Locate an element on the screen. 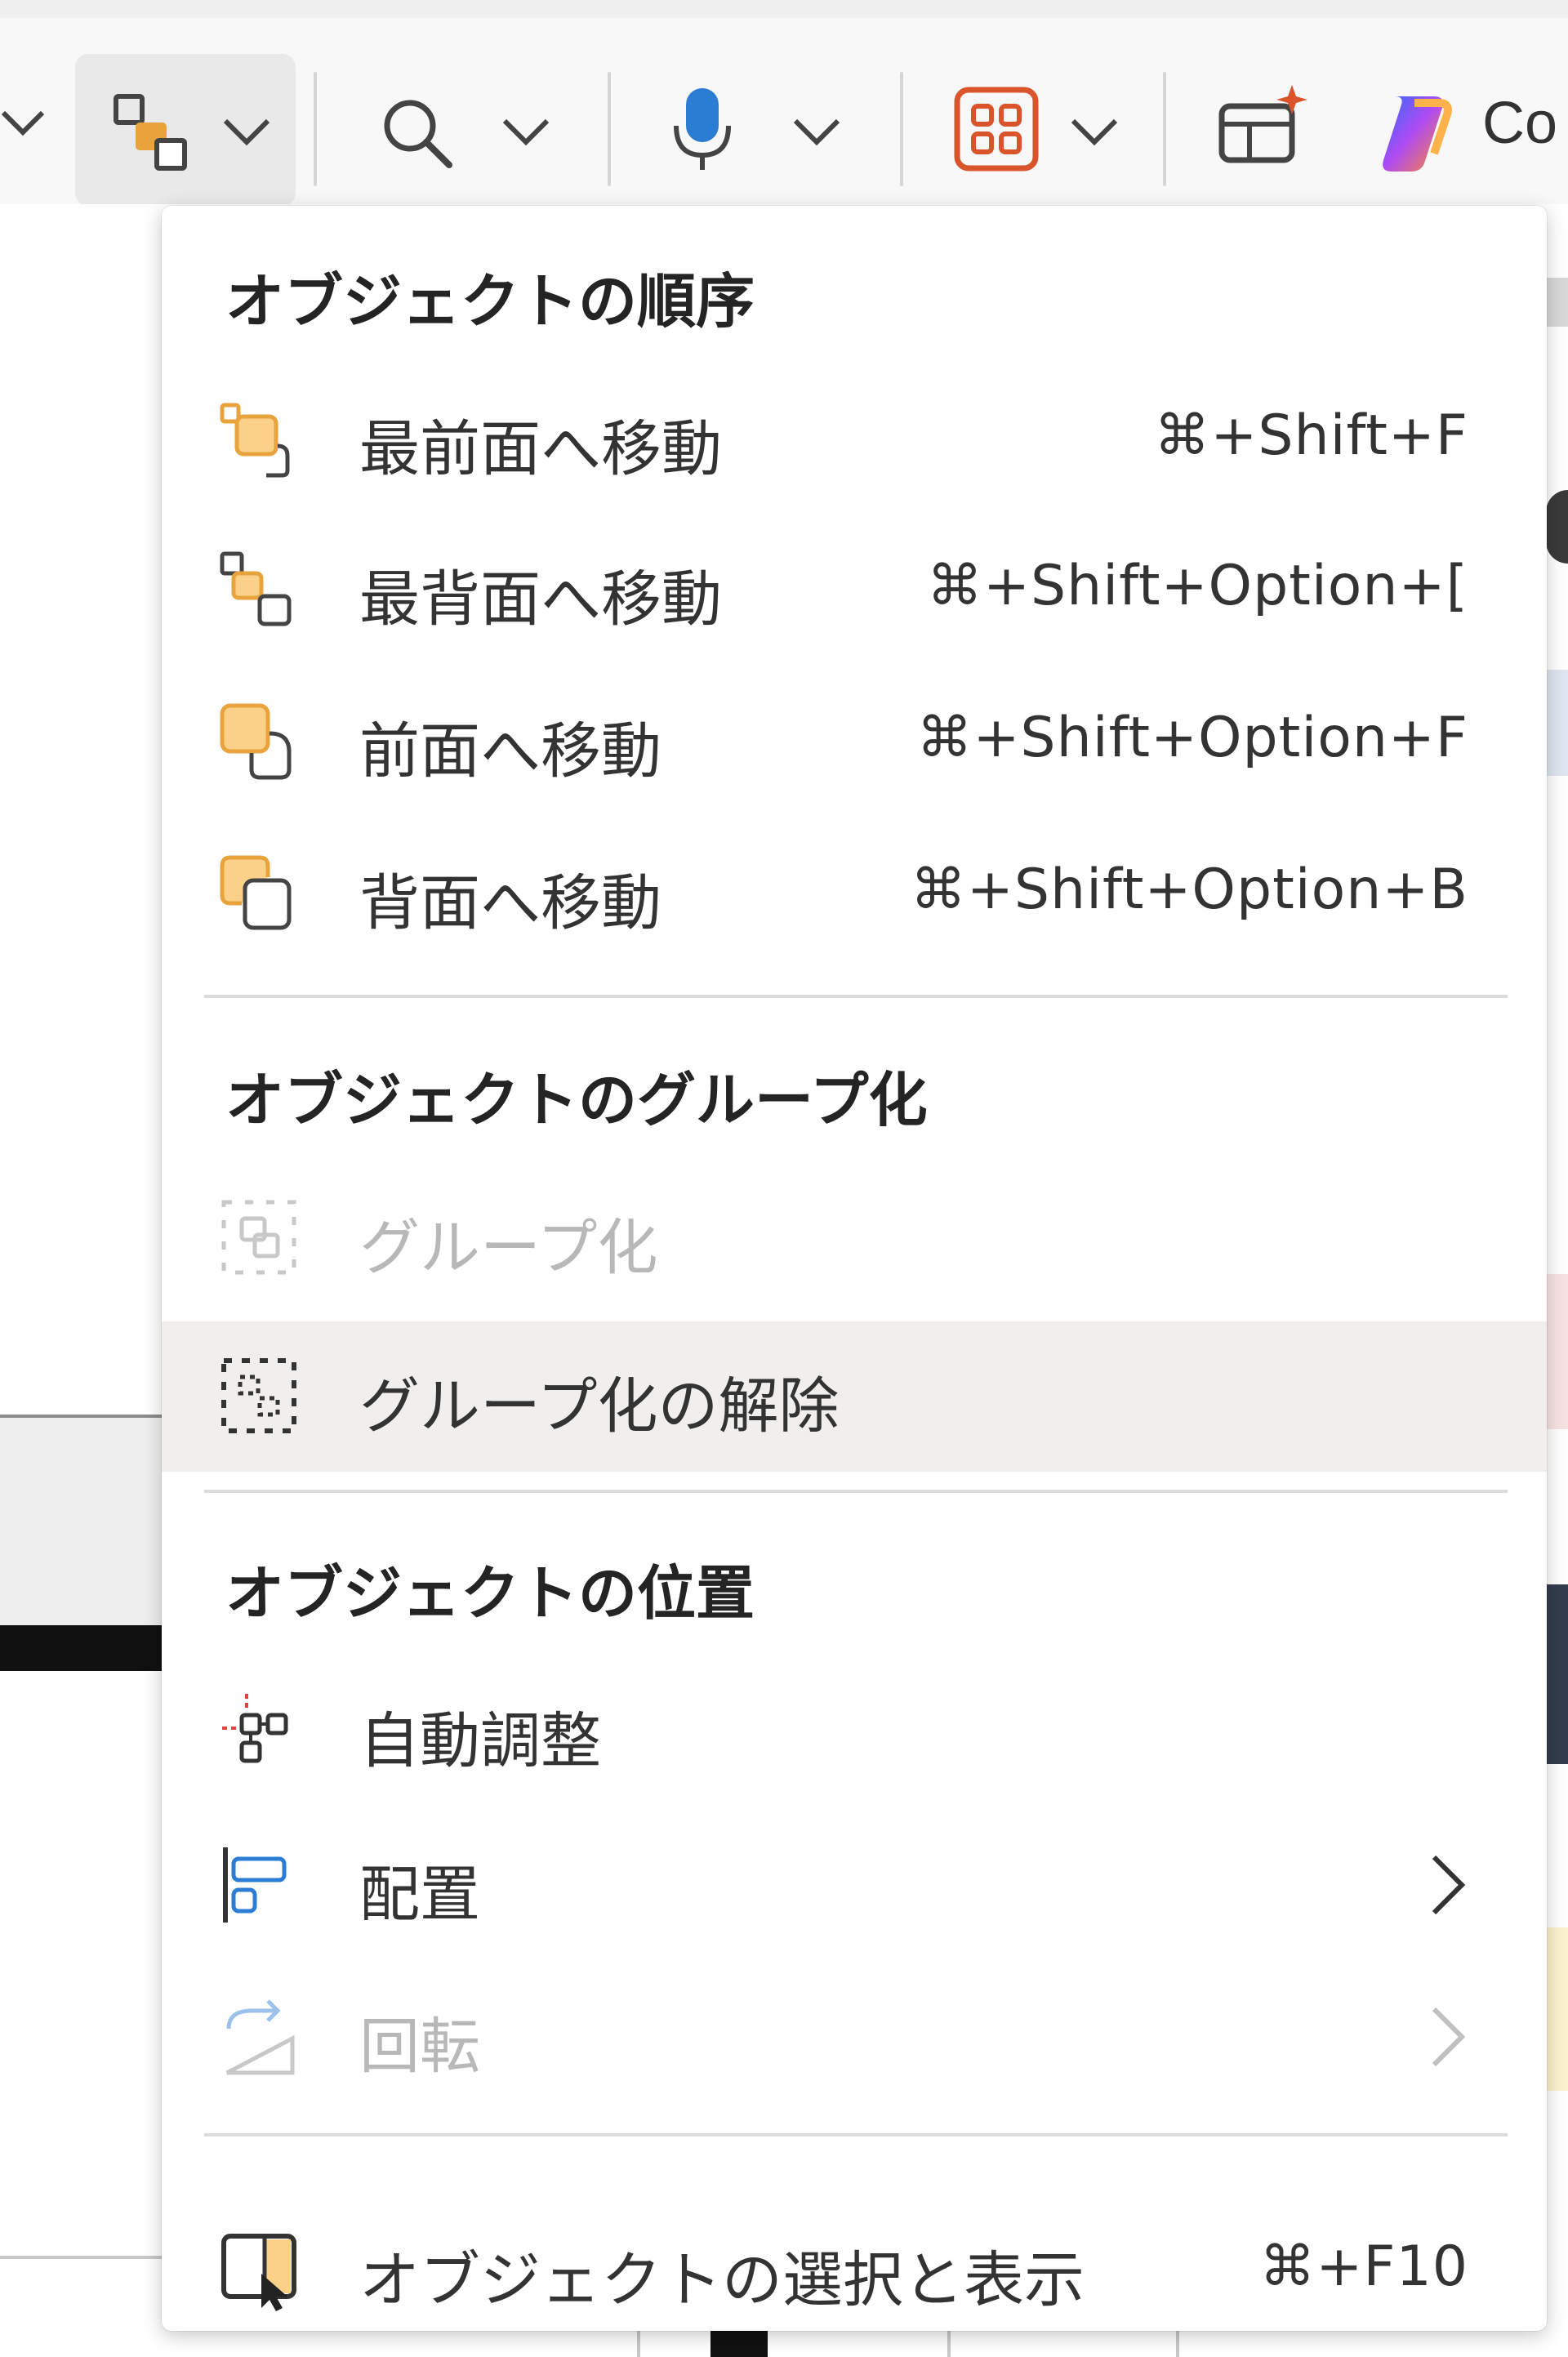 This screenshot has height=2357, width=1568. rotate-icon is located at coordinates (260, 2037).